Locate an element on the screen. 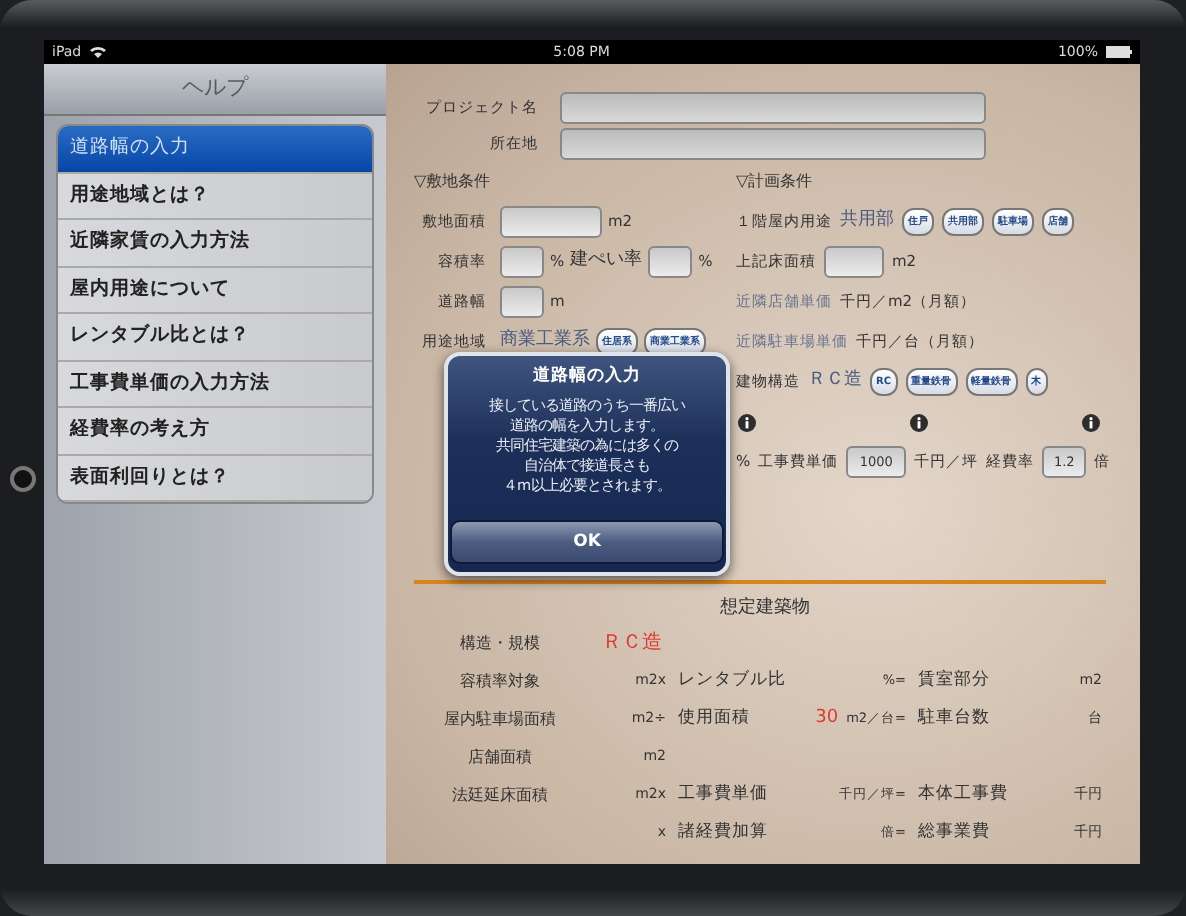  sidebar-title: ヘルプ is located at coordinates (215, 90).